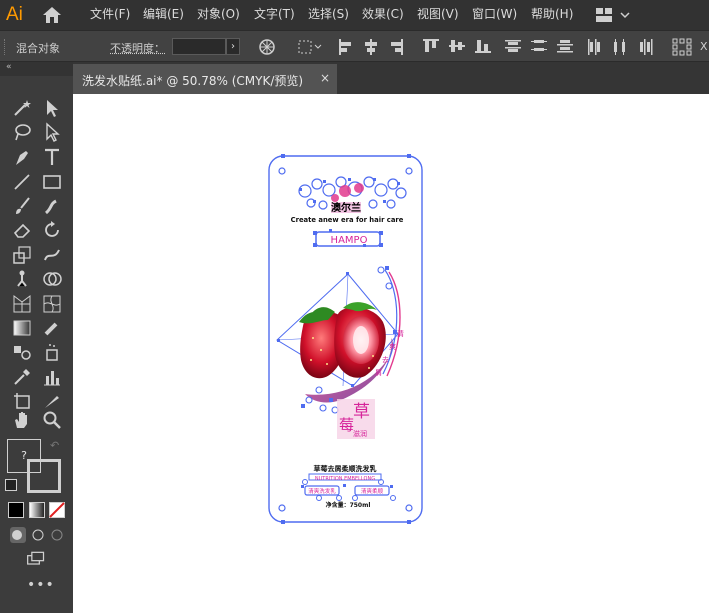  I want to click on fruit-char-cao: 草, so click(361, 412).